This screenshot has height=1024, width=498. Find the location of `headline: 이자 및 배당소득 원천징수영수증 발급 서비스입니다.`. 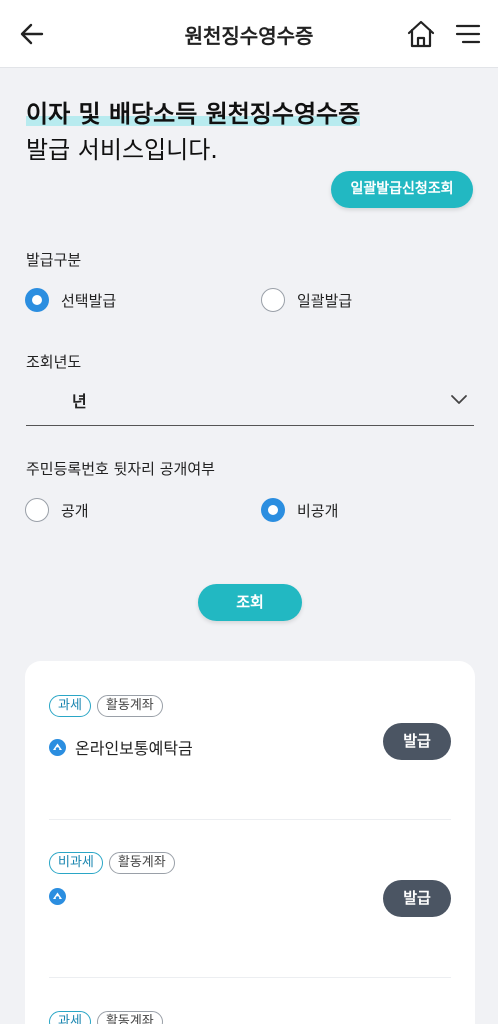

headline: 이자 및 배당소득 원천징수영수증 발급 서비스입니다. is located at coordinates (193, 132).